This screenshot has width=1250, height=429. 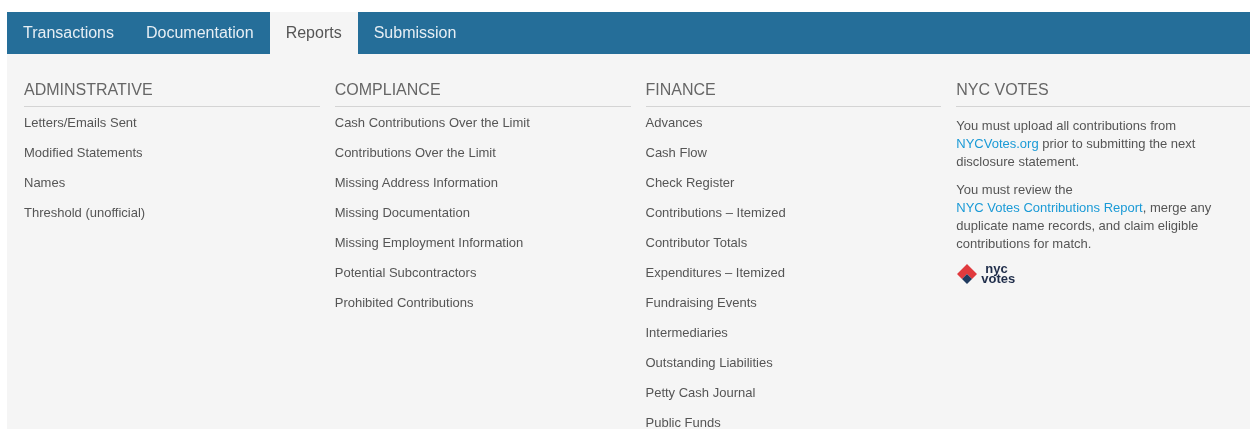 I want to click on report-link: Expenditures – Itemized, so click(x=715, y=280).